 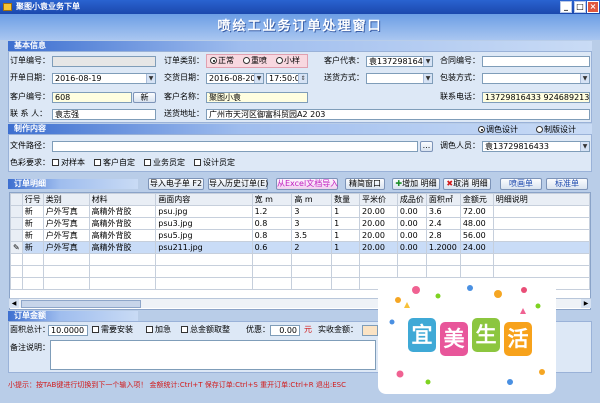 What do you see at coordinates (378, 199) in the screenshot?
I see `column-header: 平米价` at bounding box center [378, 199].